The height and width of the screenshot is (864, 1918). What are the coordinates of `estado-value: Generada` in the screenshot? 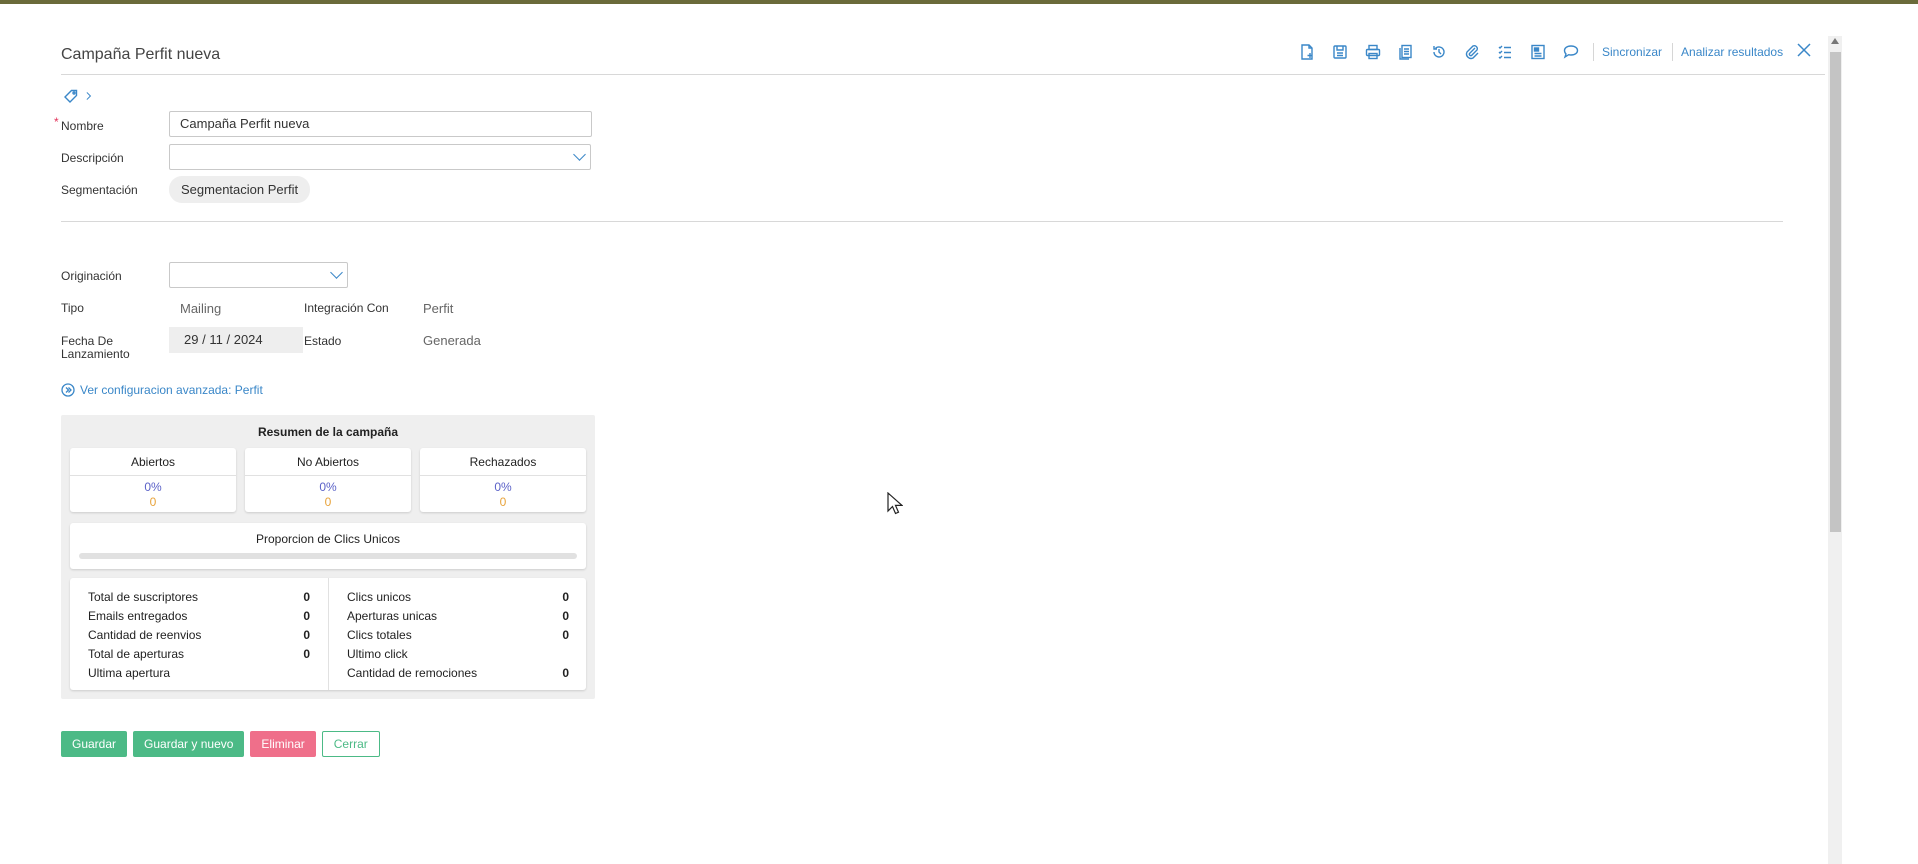 It's located at (452, 340).